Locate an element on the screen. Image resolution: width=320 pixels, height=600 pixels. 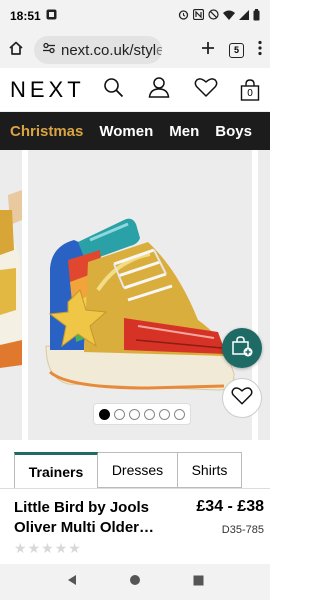
tab-dresses: Dresses is located at coordinates (138, 470).